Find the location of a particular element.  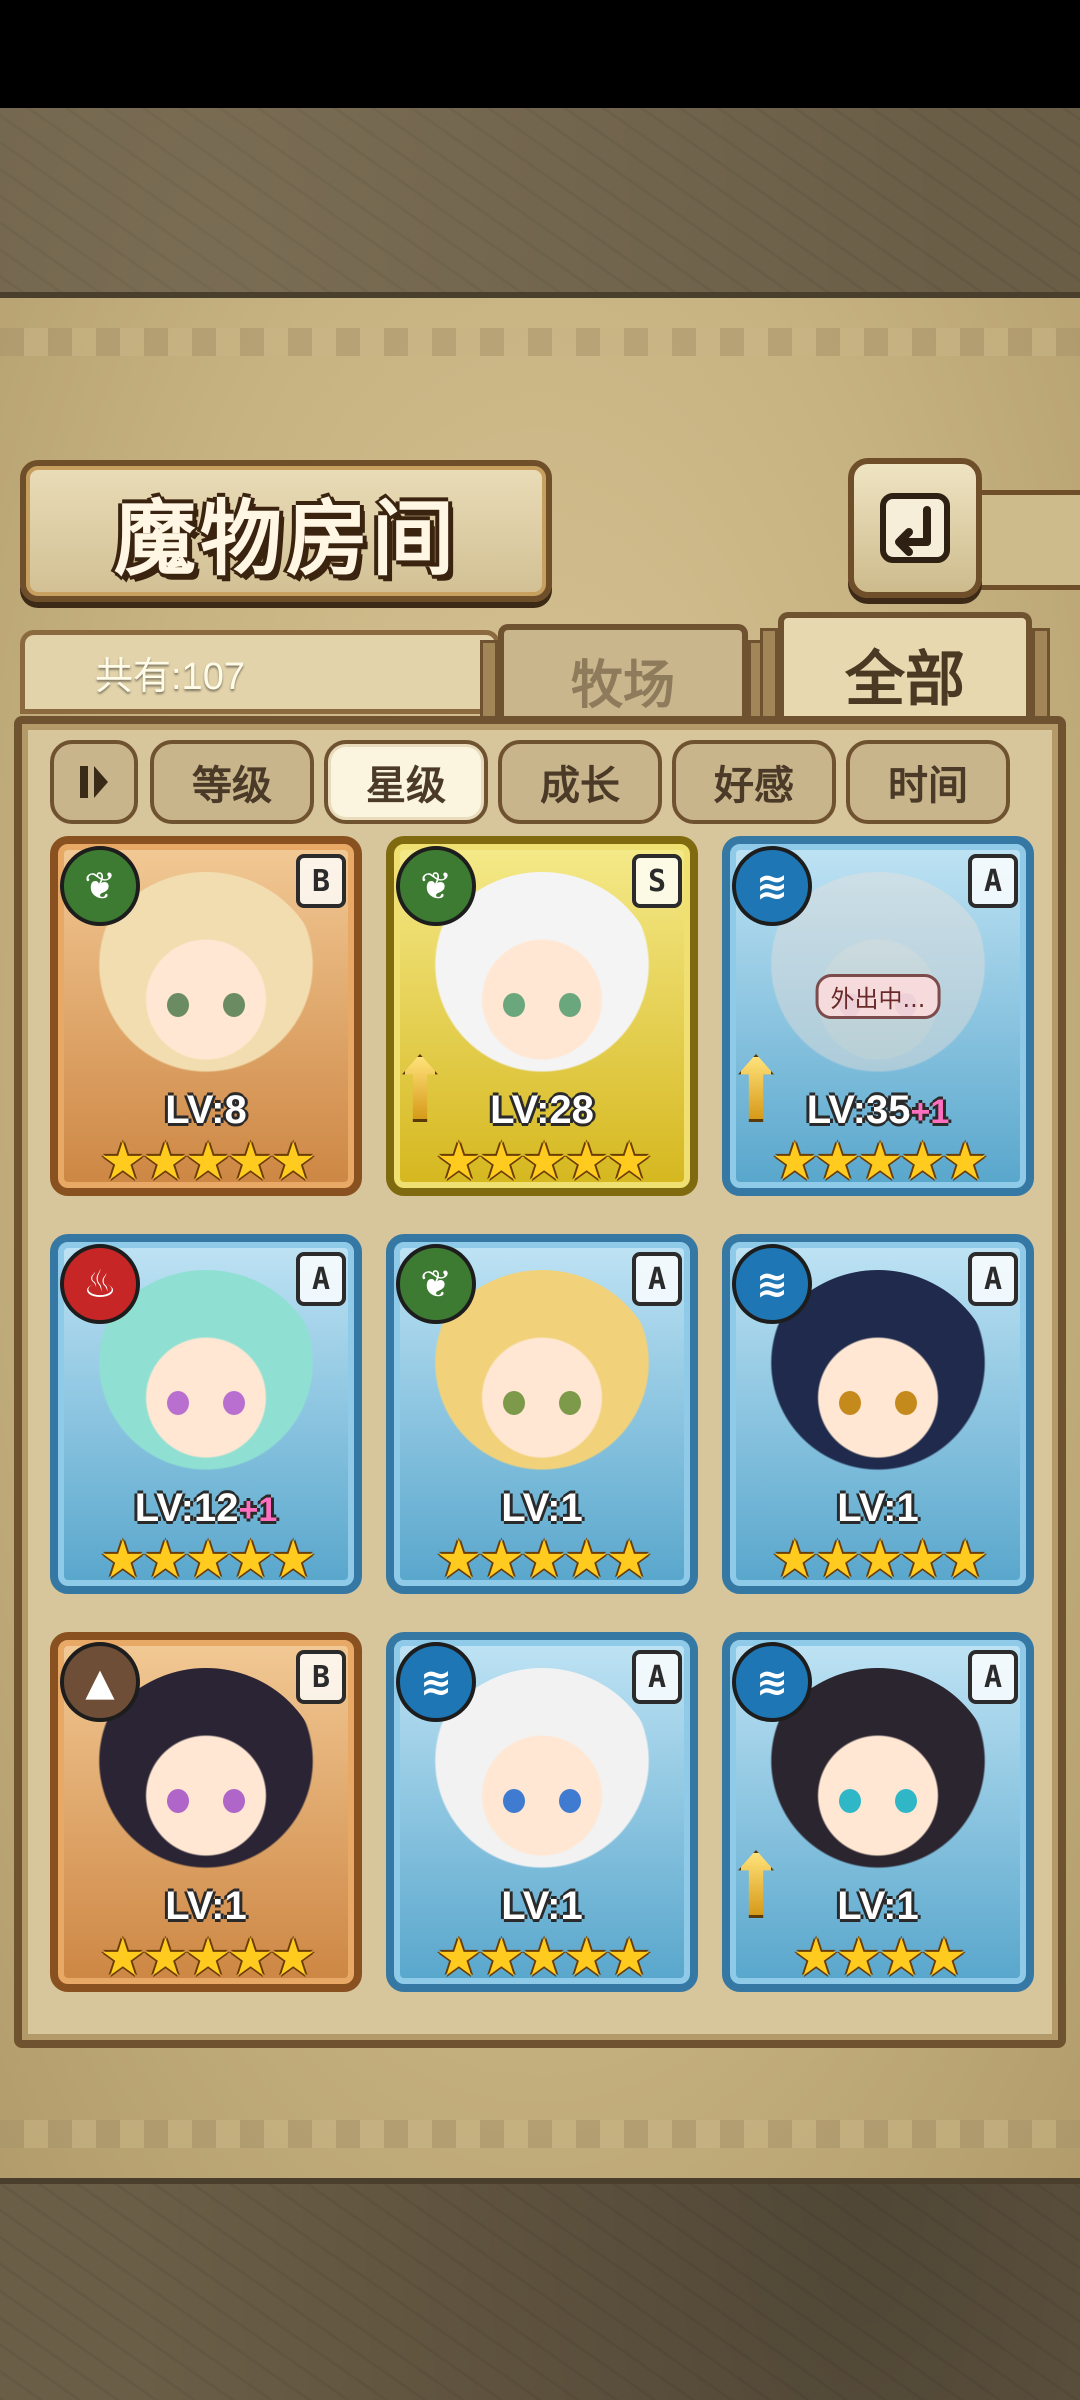

back-arrow-icon is located at coordinates (915, 528).